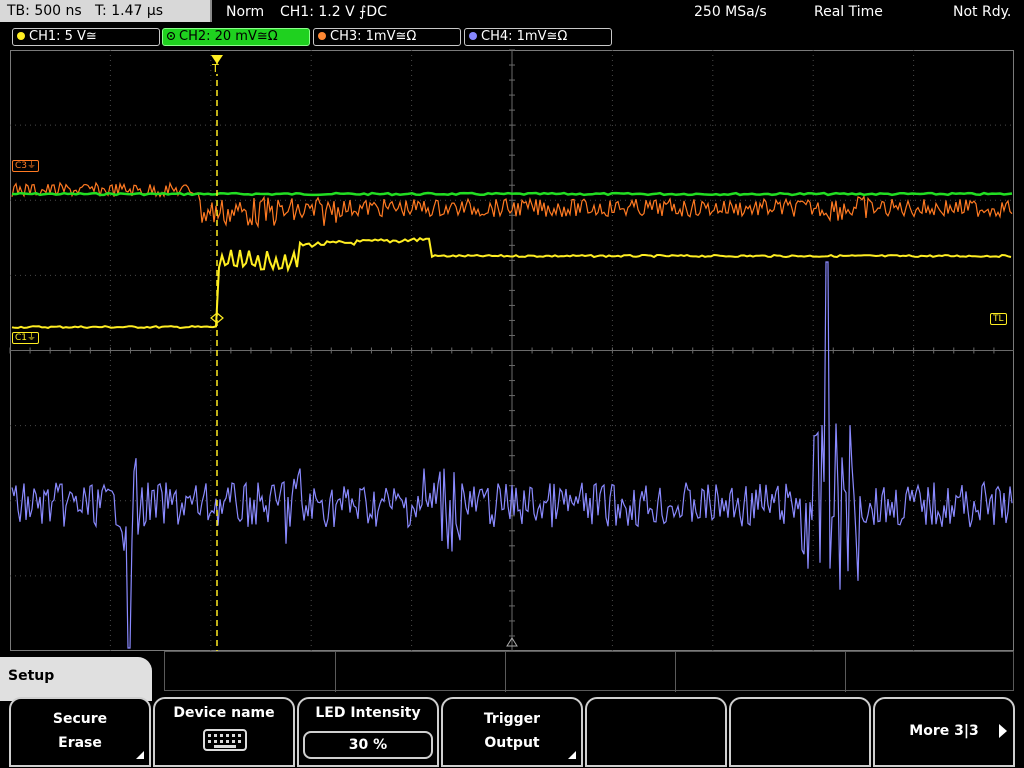 The height and width of the screenshot is (768, 1024). I want to click on device-name-button: Device name, so click(224, 732).